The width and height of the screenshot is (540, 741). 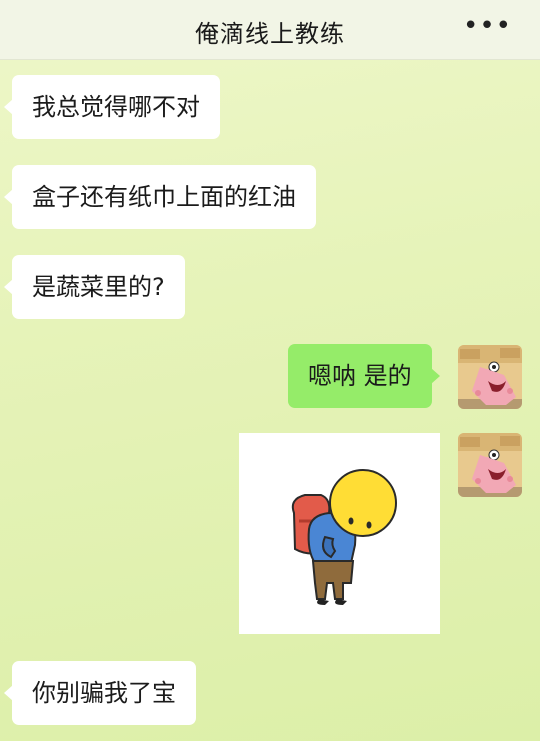 I want to click on message-bubble-left: 盒子还有纸巾上面的红油, so click(x=160, y=197).